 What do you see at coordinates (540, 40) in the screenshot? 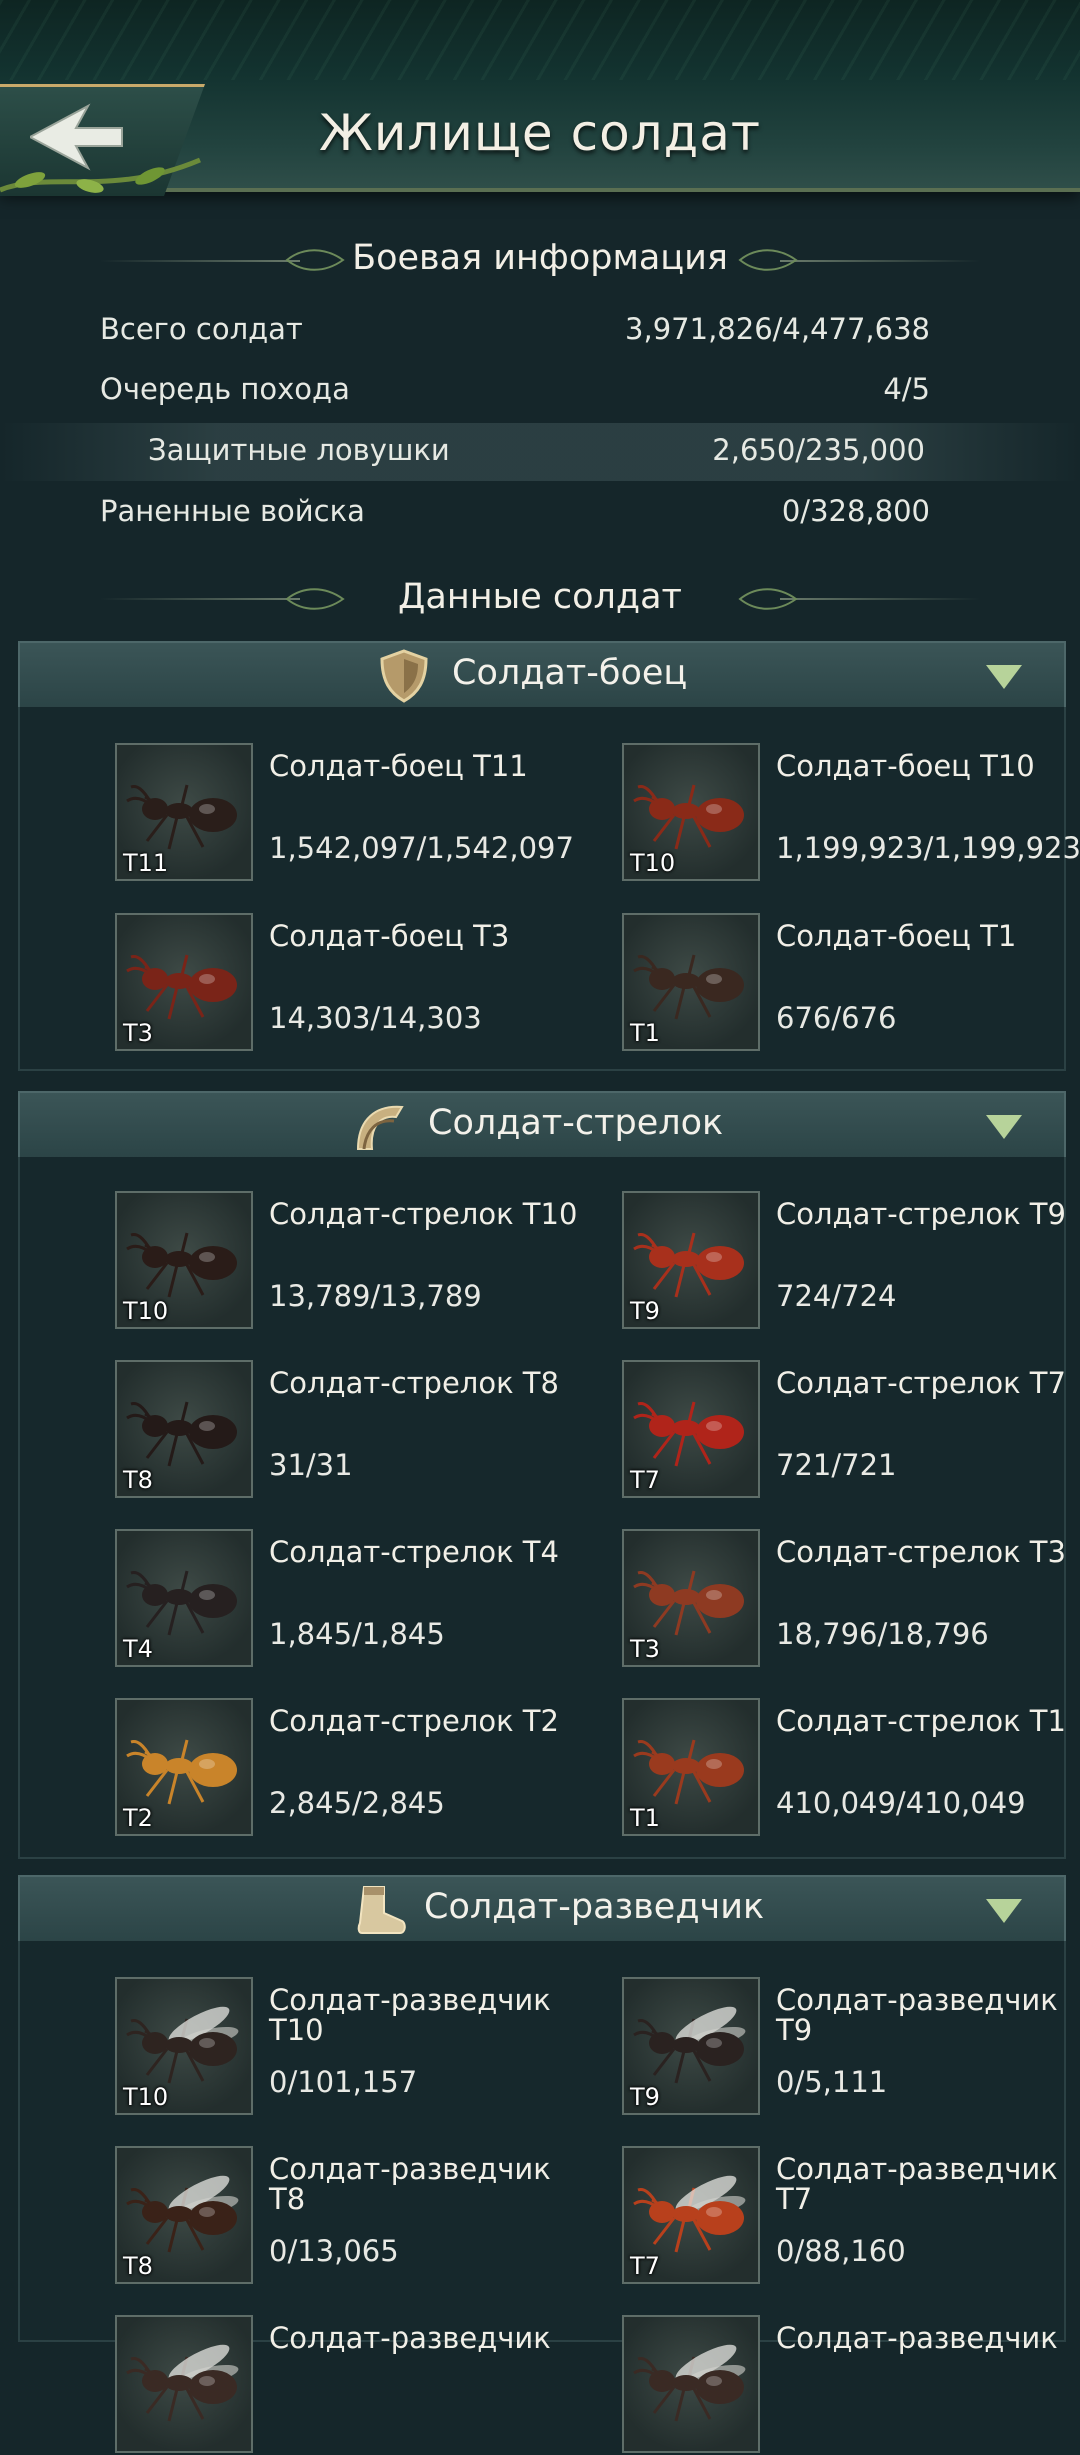
I see `vine-decoration` at bounding box center [540, 40].